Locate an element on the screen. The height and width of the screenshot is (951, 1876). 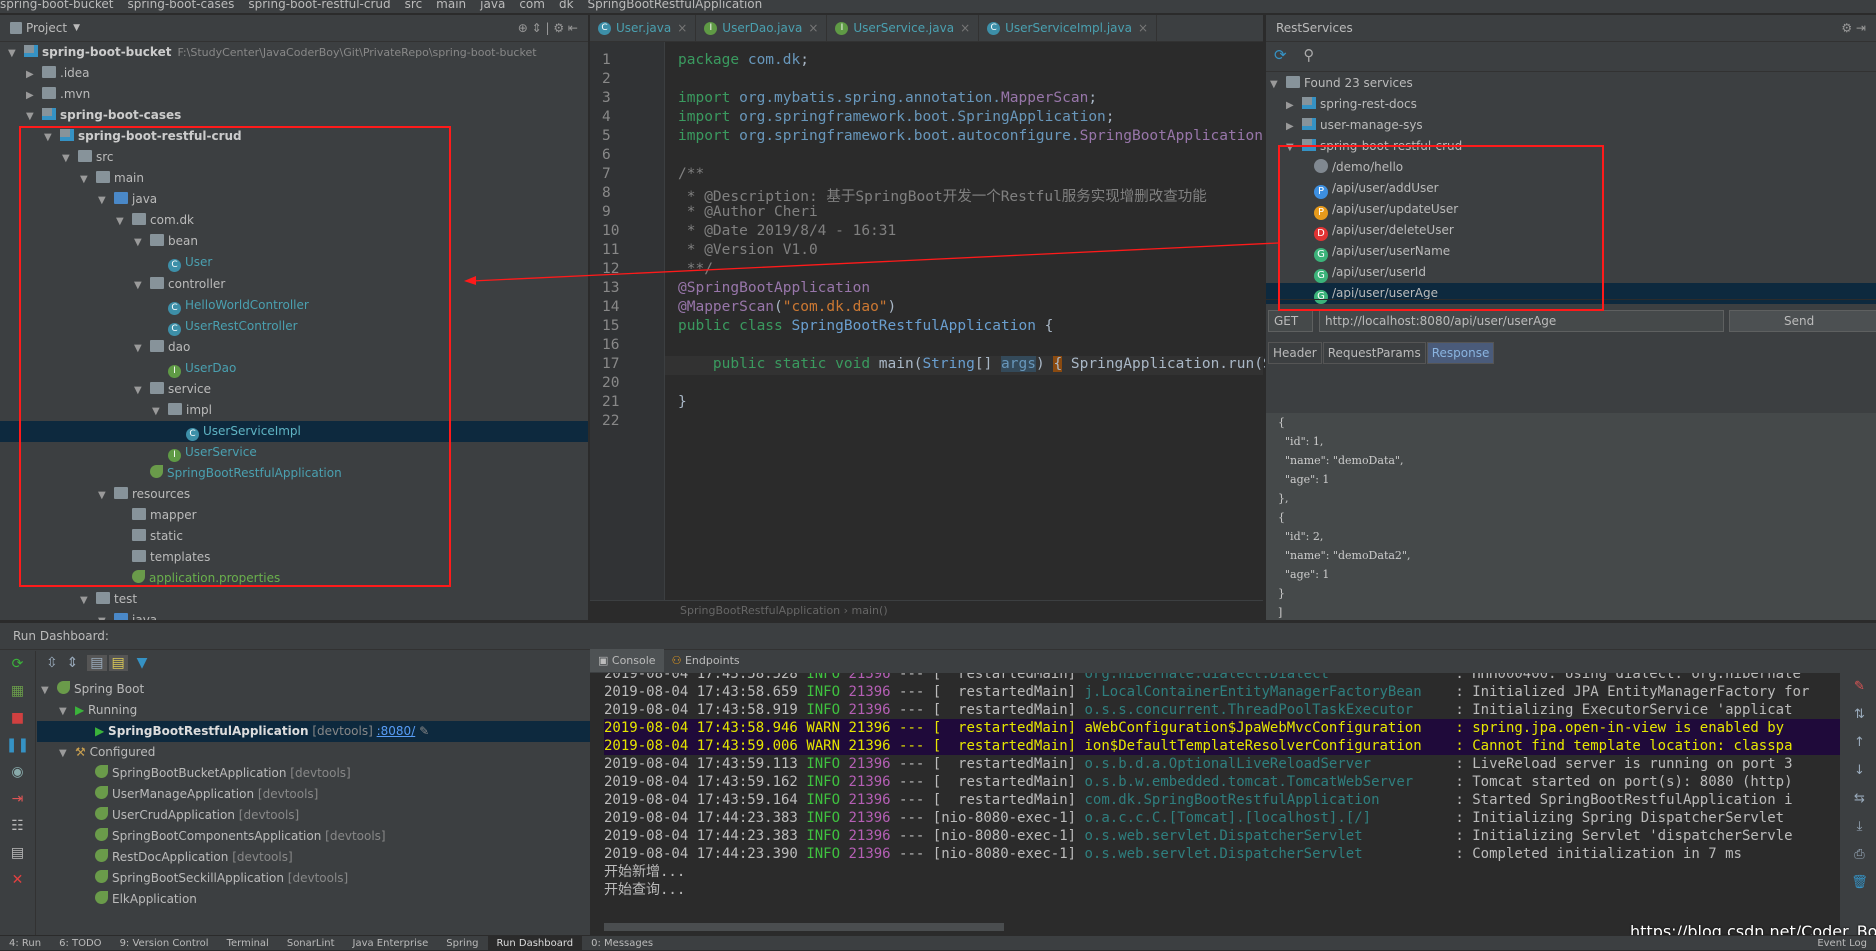
log-lg: com.dk.SpringBootRestfulApplication is located at coordinates (1265, 800).